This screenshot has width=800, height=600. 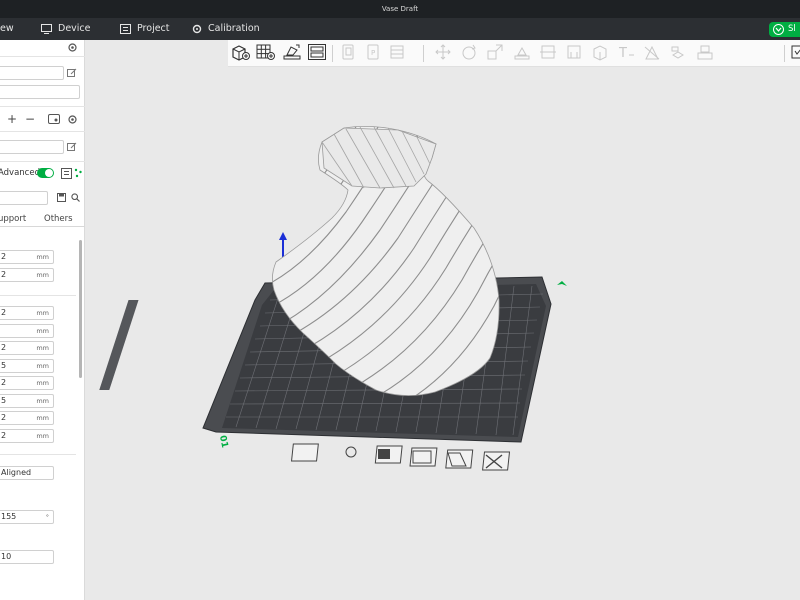 What do you see at coordinates (397, 53) in the screenshot?
I see `layers-button` at bounding box center [397, 53].